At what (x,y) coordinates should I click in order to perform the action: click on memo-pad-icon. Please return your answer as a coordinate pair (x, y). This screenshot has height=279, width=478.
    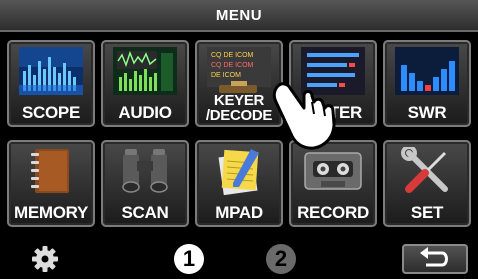
    Looking at the image, I should click on (238, 172).